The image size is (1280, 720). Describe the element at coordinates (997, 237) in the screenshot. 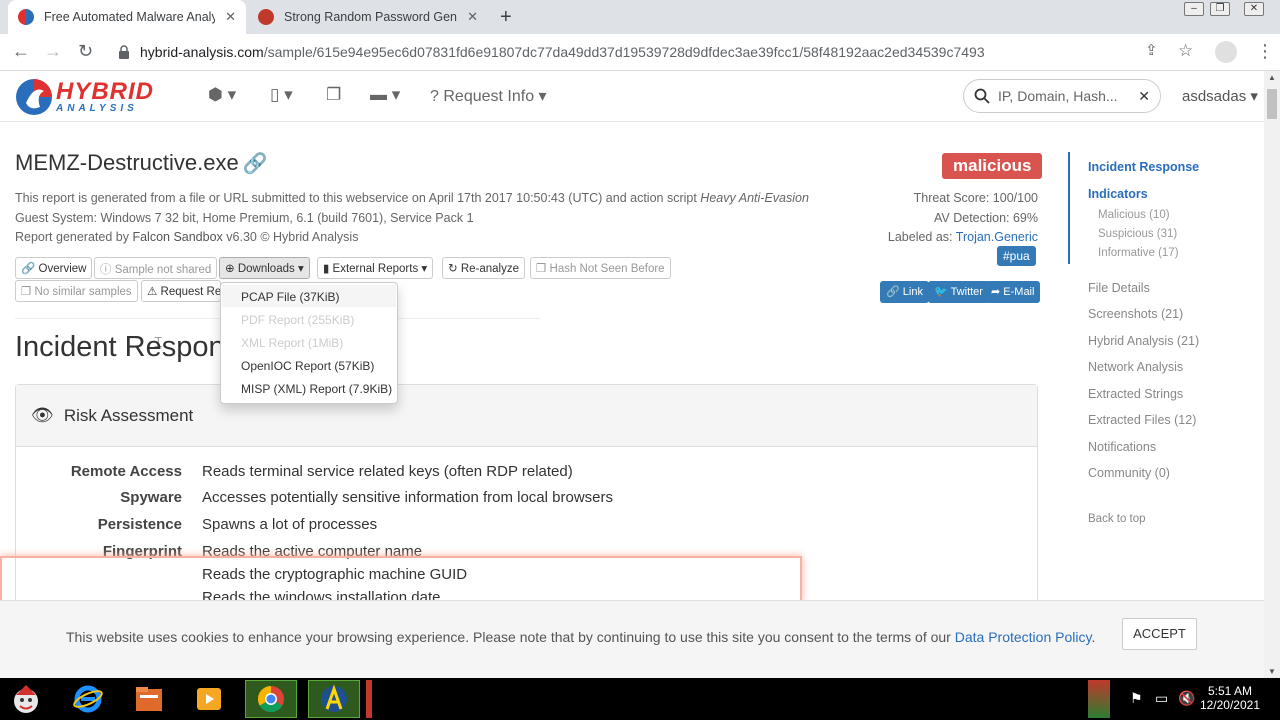

I see `labeled-as-link: Trojan.Generic` at that location.